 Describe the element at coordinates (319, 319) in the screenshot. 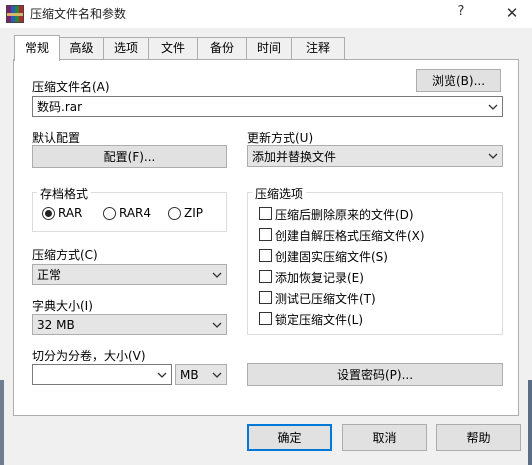

I see `lock-archive-label: 锁定压缩文件(L)` at that location.